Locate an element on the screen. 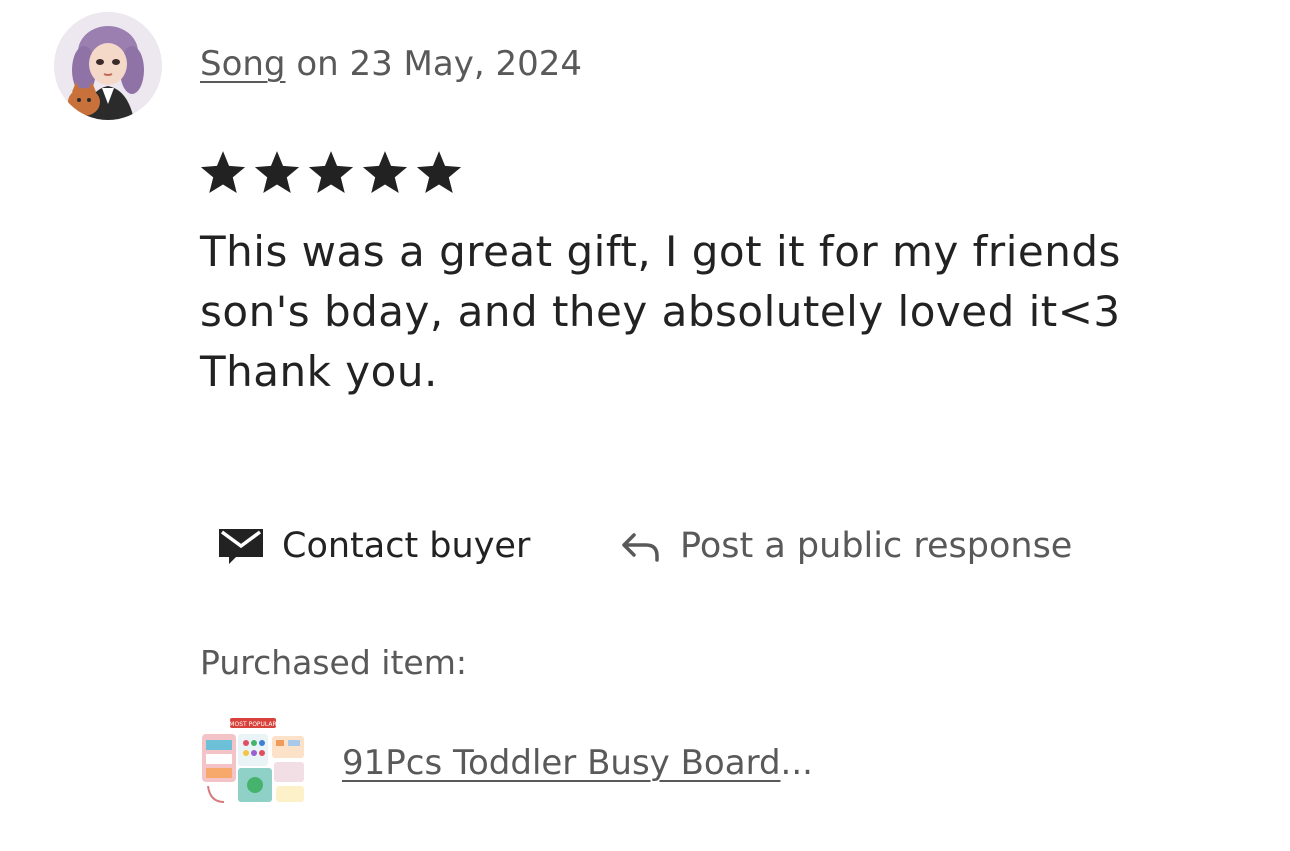 This screenshot has width=1290, height=851. post-public-response-label: Post a public response is located at coordinates (876, 546).